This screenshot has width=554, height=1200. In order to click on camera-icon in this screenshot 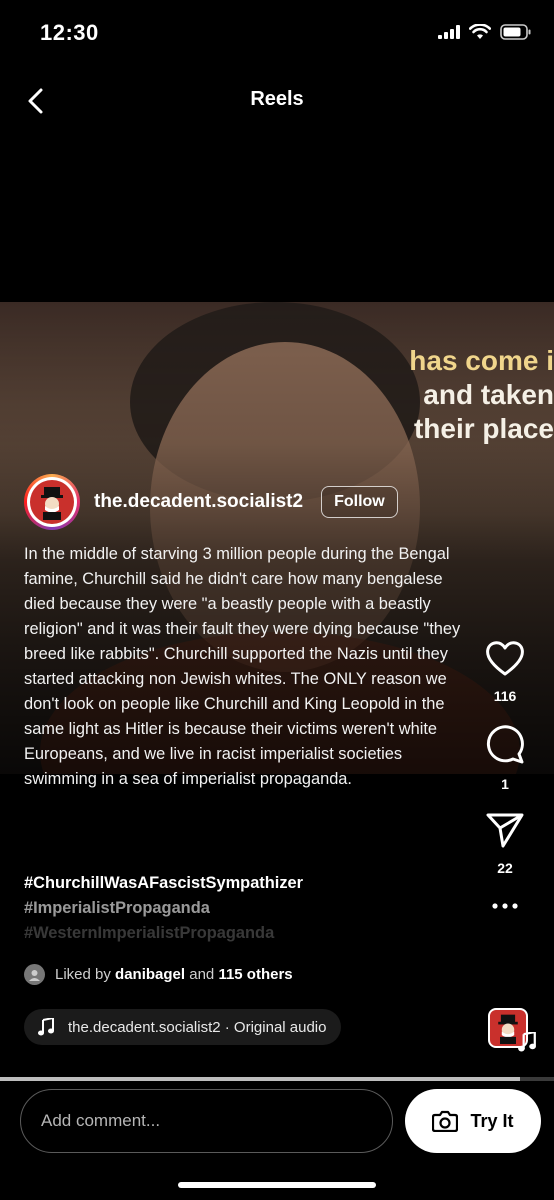, I will do `click(445, 1121)`.